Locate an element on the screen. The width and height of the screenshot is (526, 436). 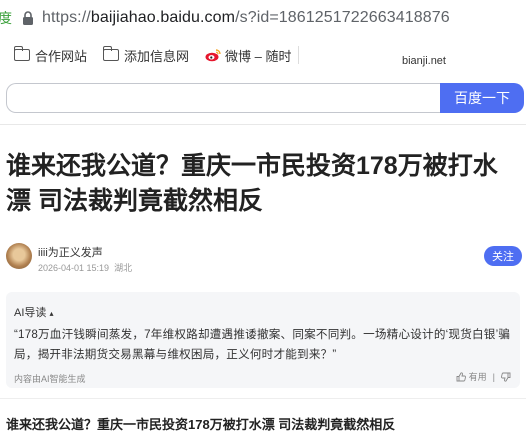
useful-label: 有用 is located at coordinates (477, 377).